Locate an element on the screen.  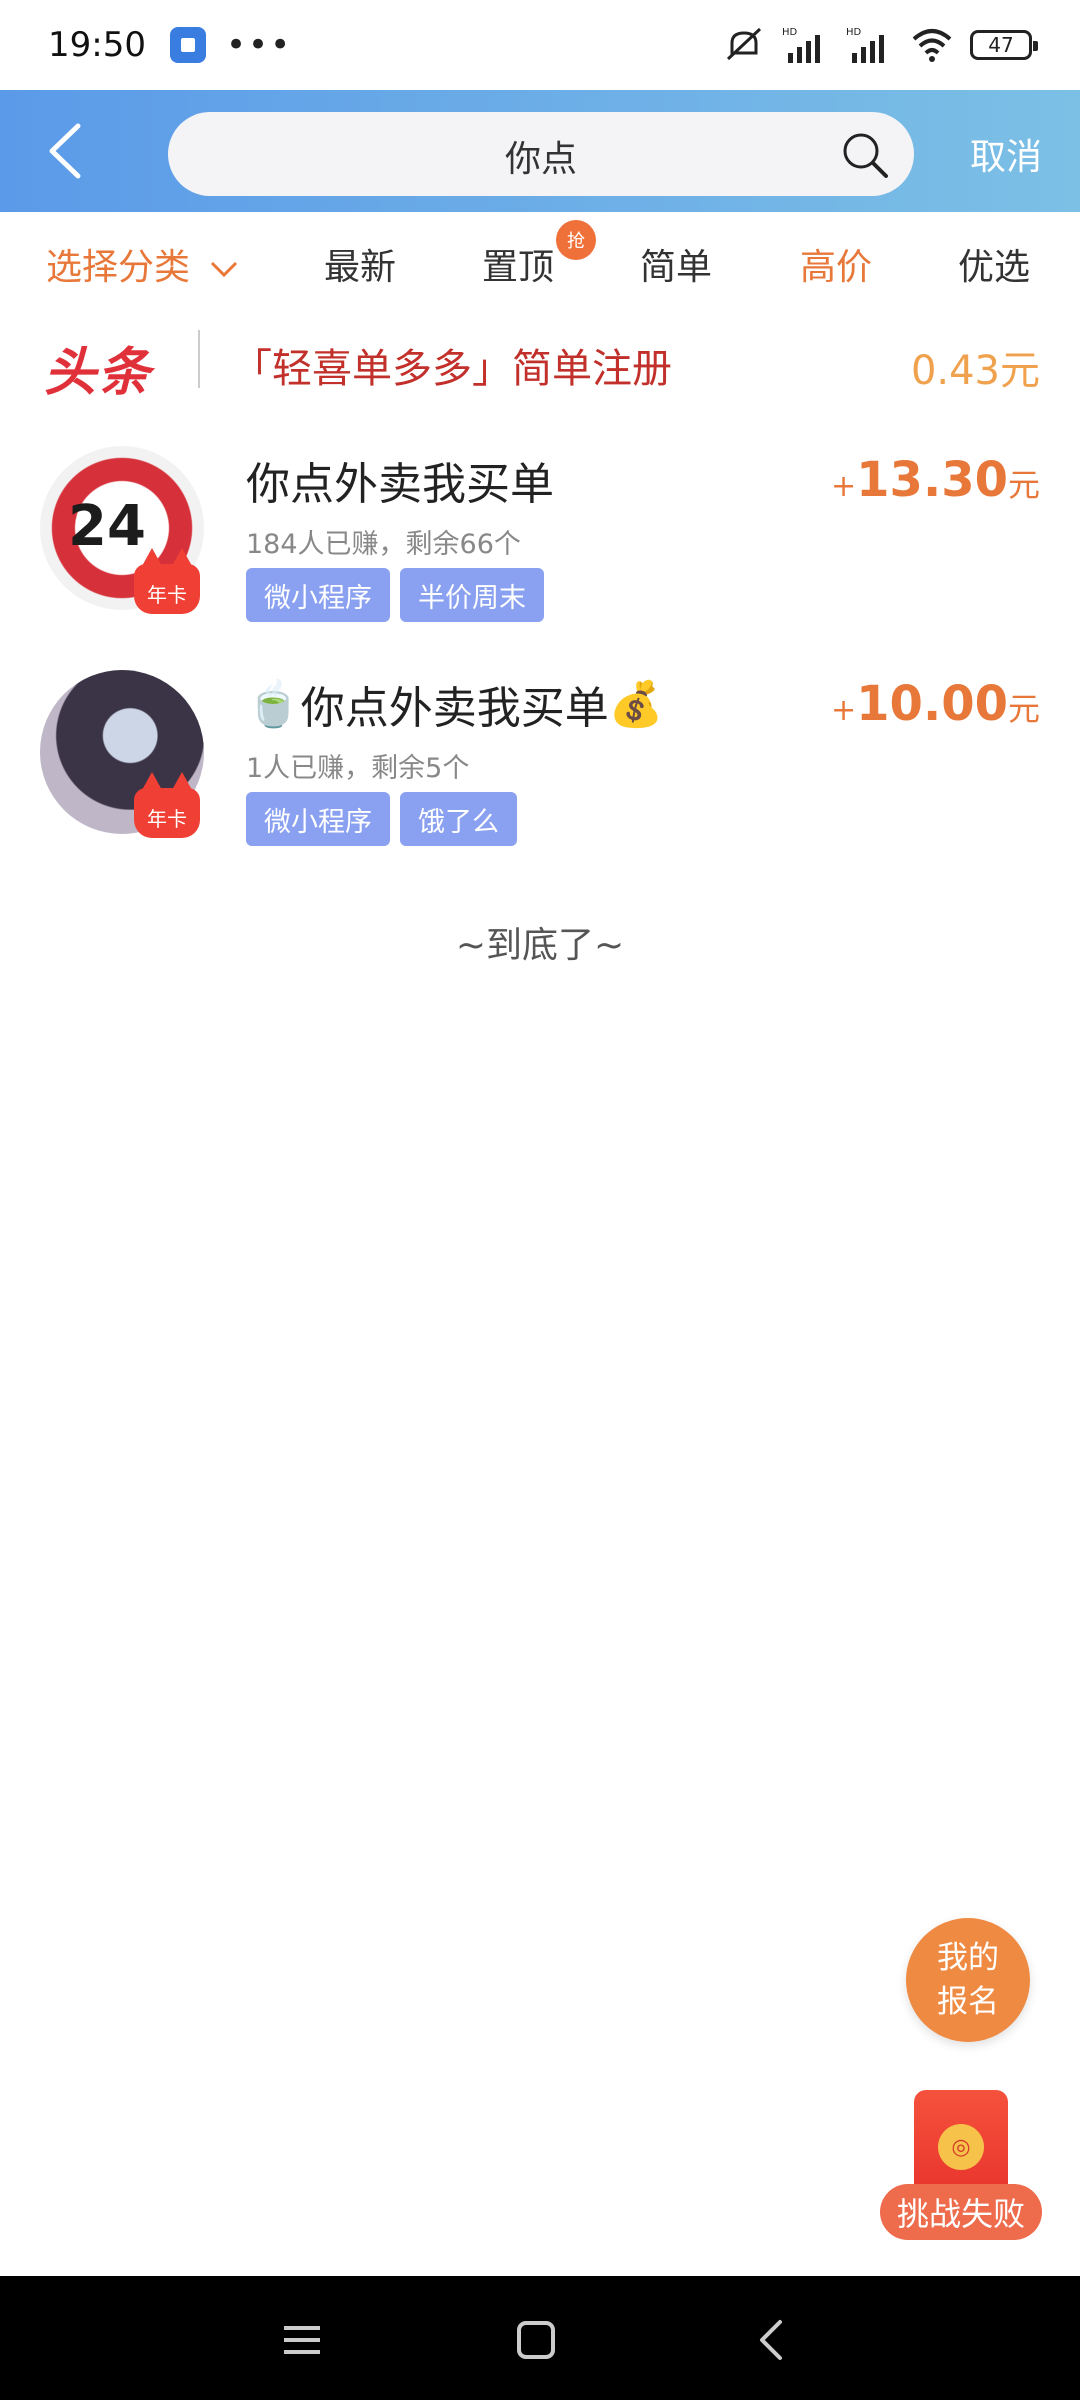
tab-latest: 最新 is located at coordinates (360, 264).